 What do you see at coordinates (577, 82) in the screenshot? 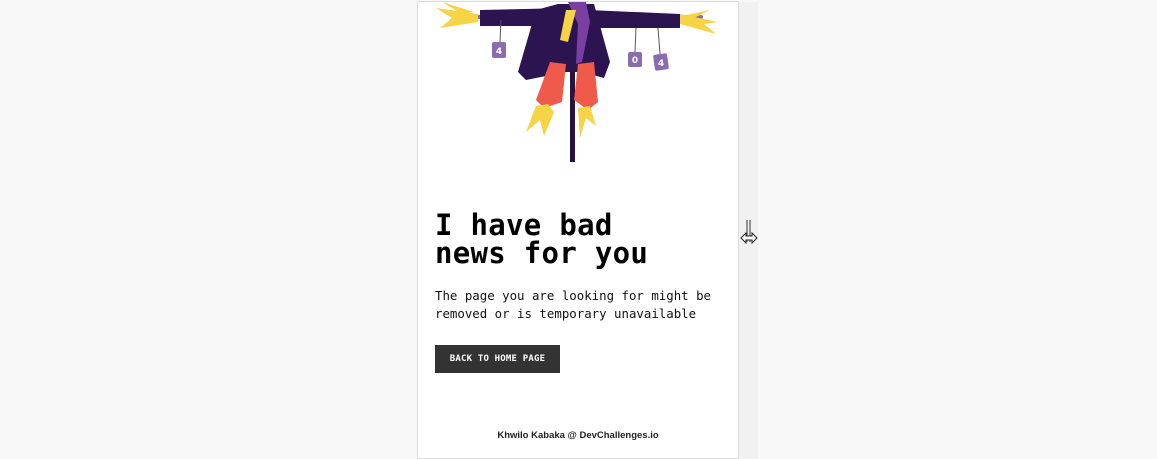
I see `scarecrow-404-illustration: 4 0 4` at bounding box center [577, 82].